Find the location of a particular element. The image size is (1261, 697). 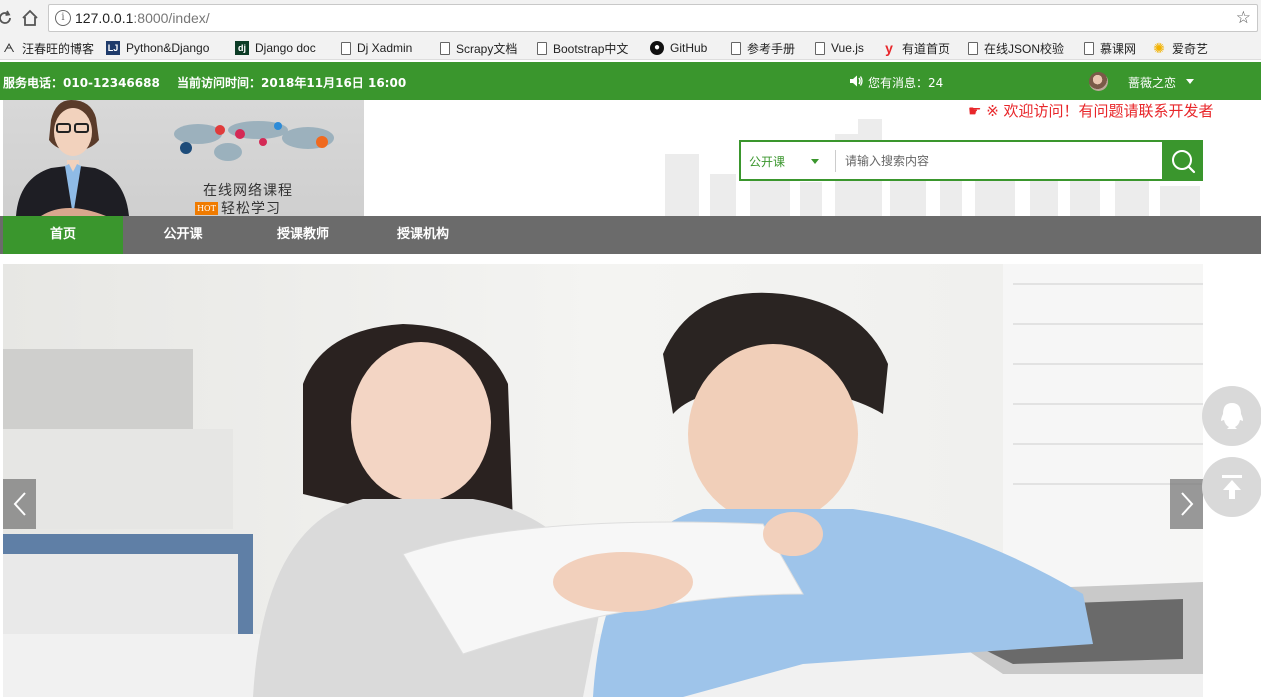

carousel-next-button is located at coordinates (1186, 504).